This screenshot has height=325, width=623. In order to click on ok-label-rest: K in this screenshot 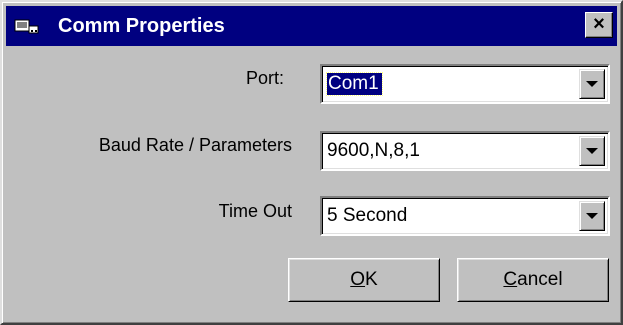, I will do `click(371, 279)`.